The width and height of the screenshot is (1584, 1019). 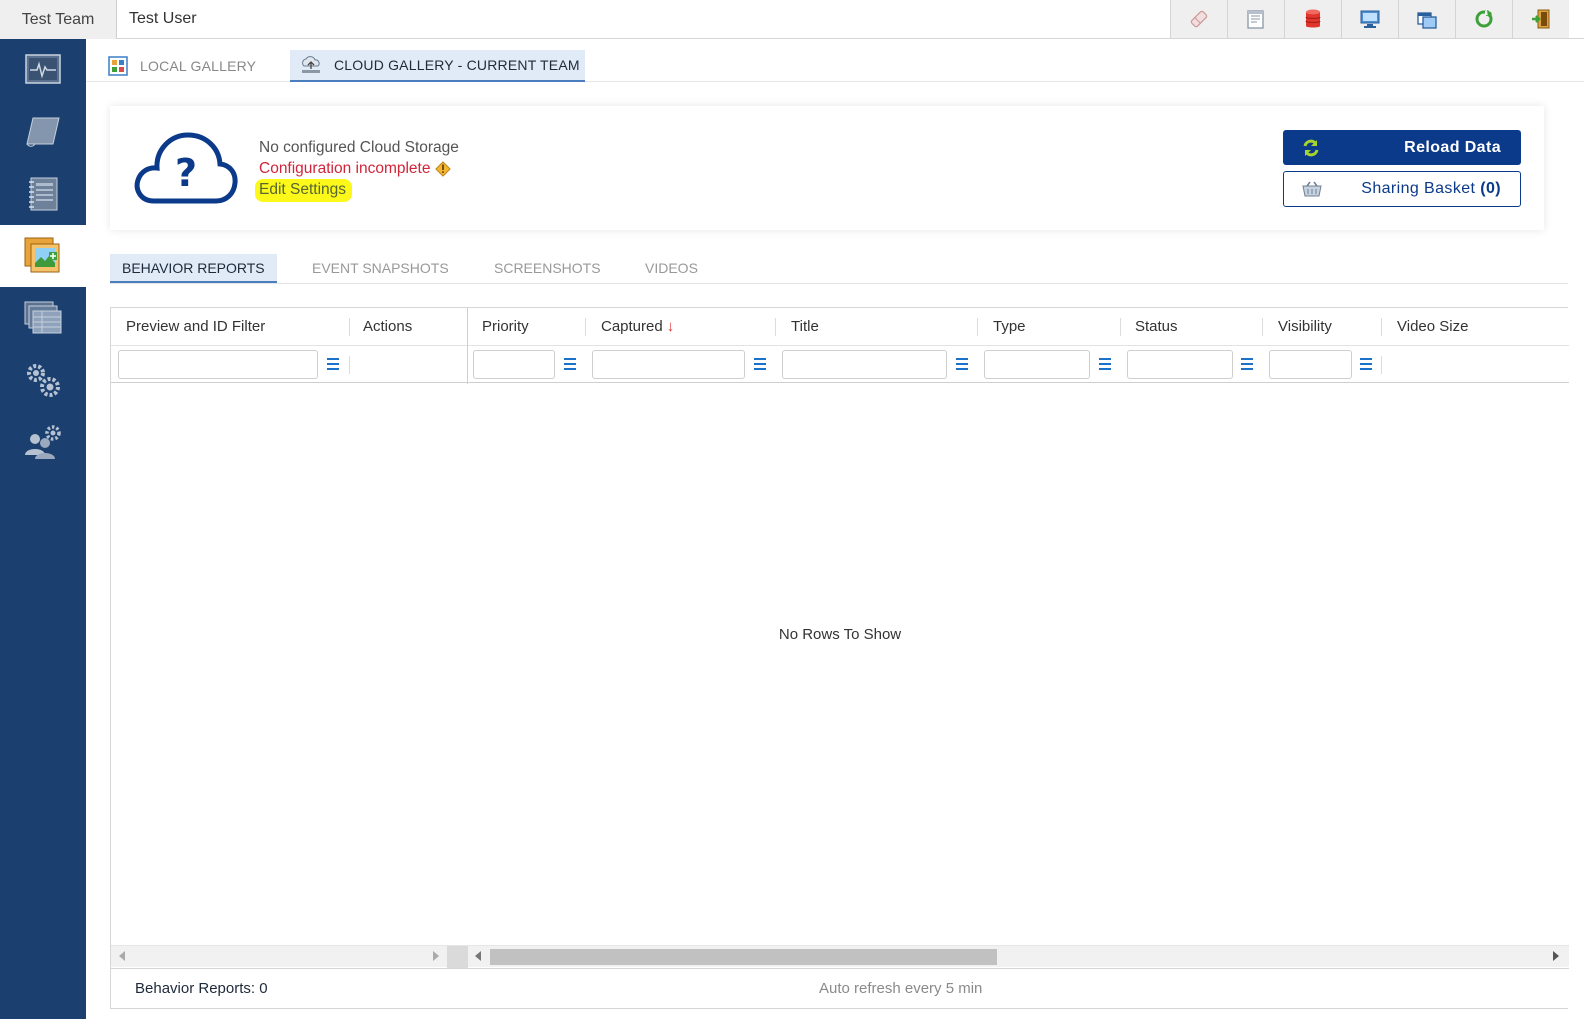 What do you see at coordinates (195, 327) in the screenshot?
I see `column-header-preview: Preview and ID Filter` at bounding box center [195, 327].